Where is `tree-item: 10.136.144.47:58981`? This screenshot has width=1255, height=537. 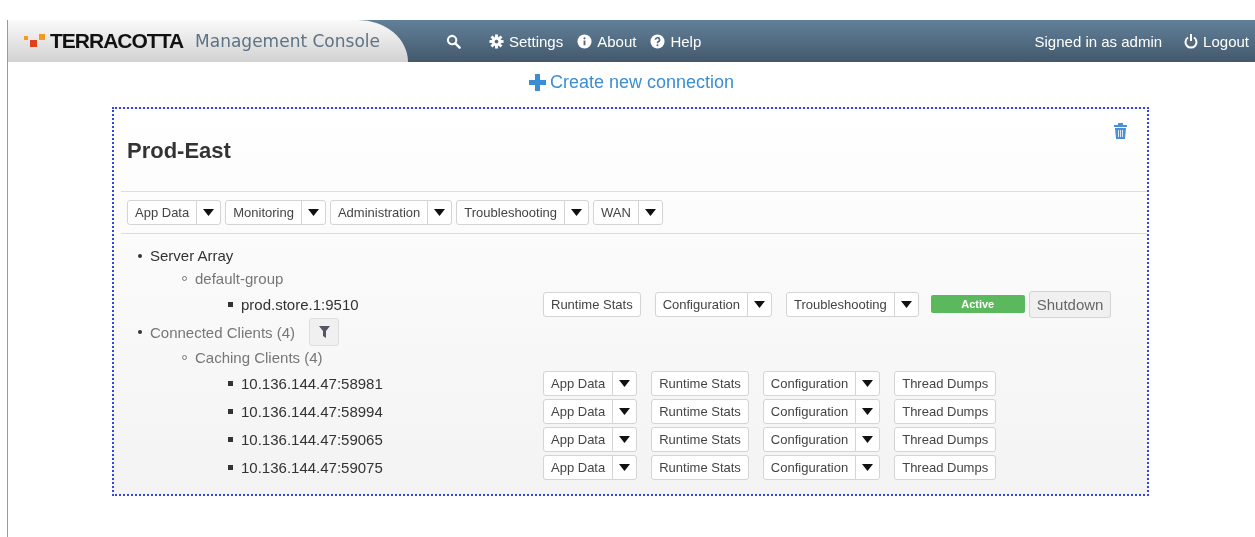
tree-item: 10.136.144.47:58981 is located at coordinates (312, 383).